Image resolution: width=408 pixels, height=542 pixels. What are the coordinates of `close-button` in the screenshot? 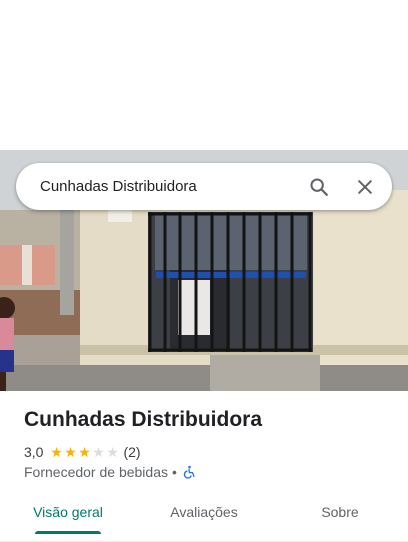 It's located at (365, 187).